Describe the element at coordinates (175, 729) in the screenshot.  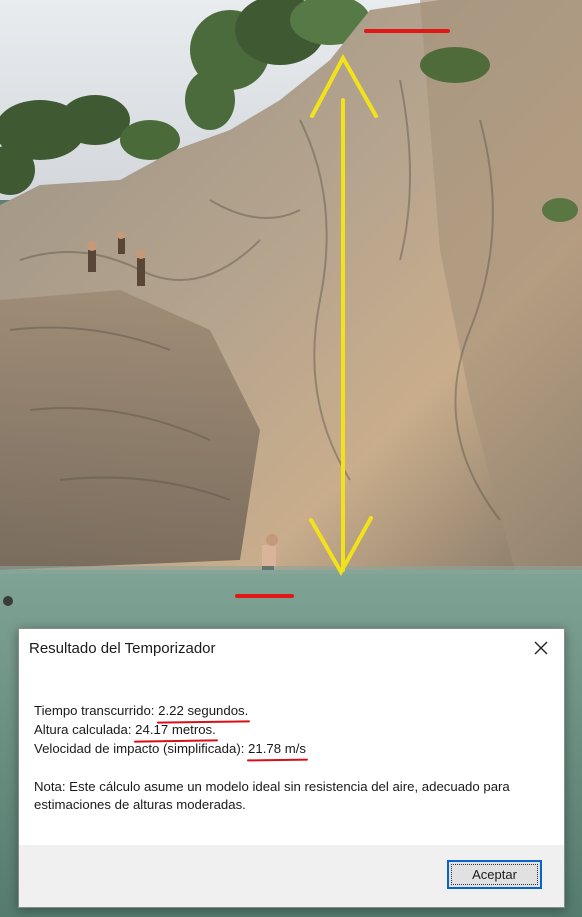
I see `height-value: 24.17 metros.` at that location.